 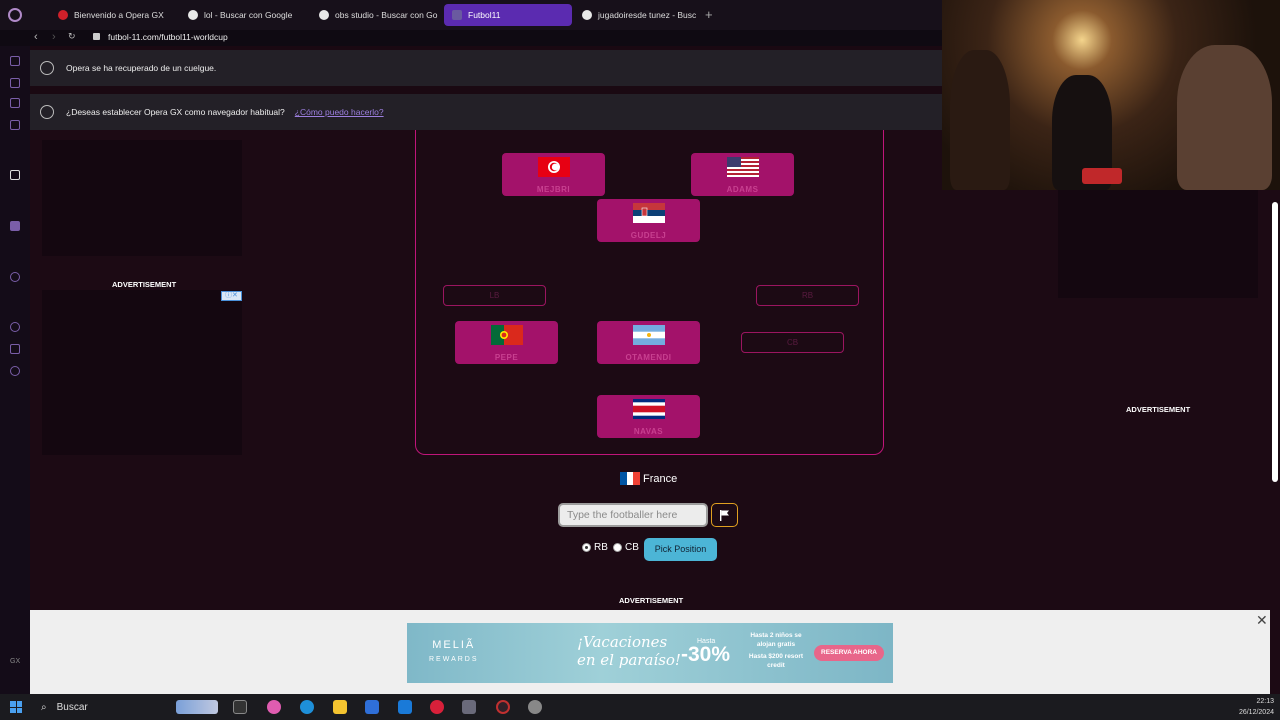 I want to click on radio-cb, so click(x=617, y=547).